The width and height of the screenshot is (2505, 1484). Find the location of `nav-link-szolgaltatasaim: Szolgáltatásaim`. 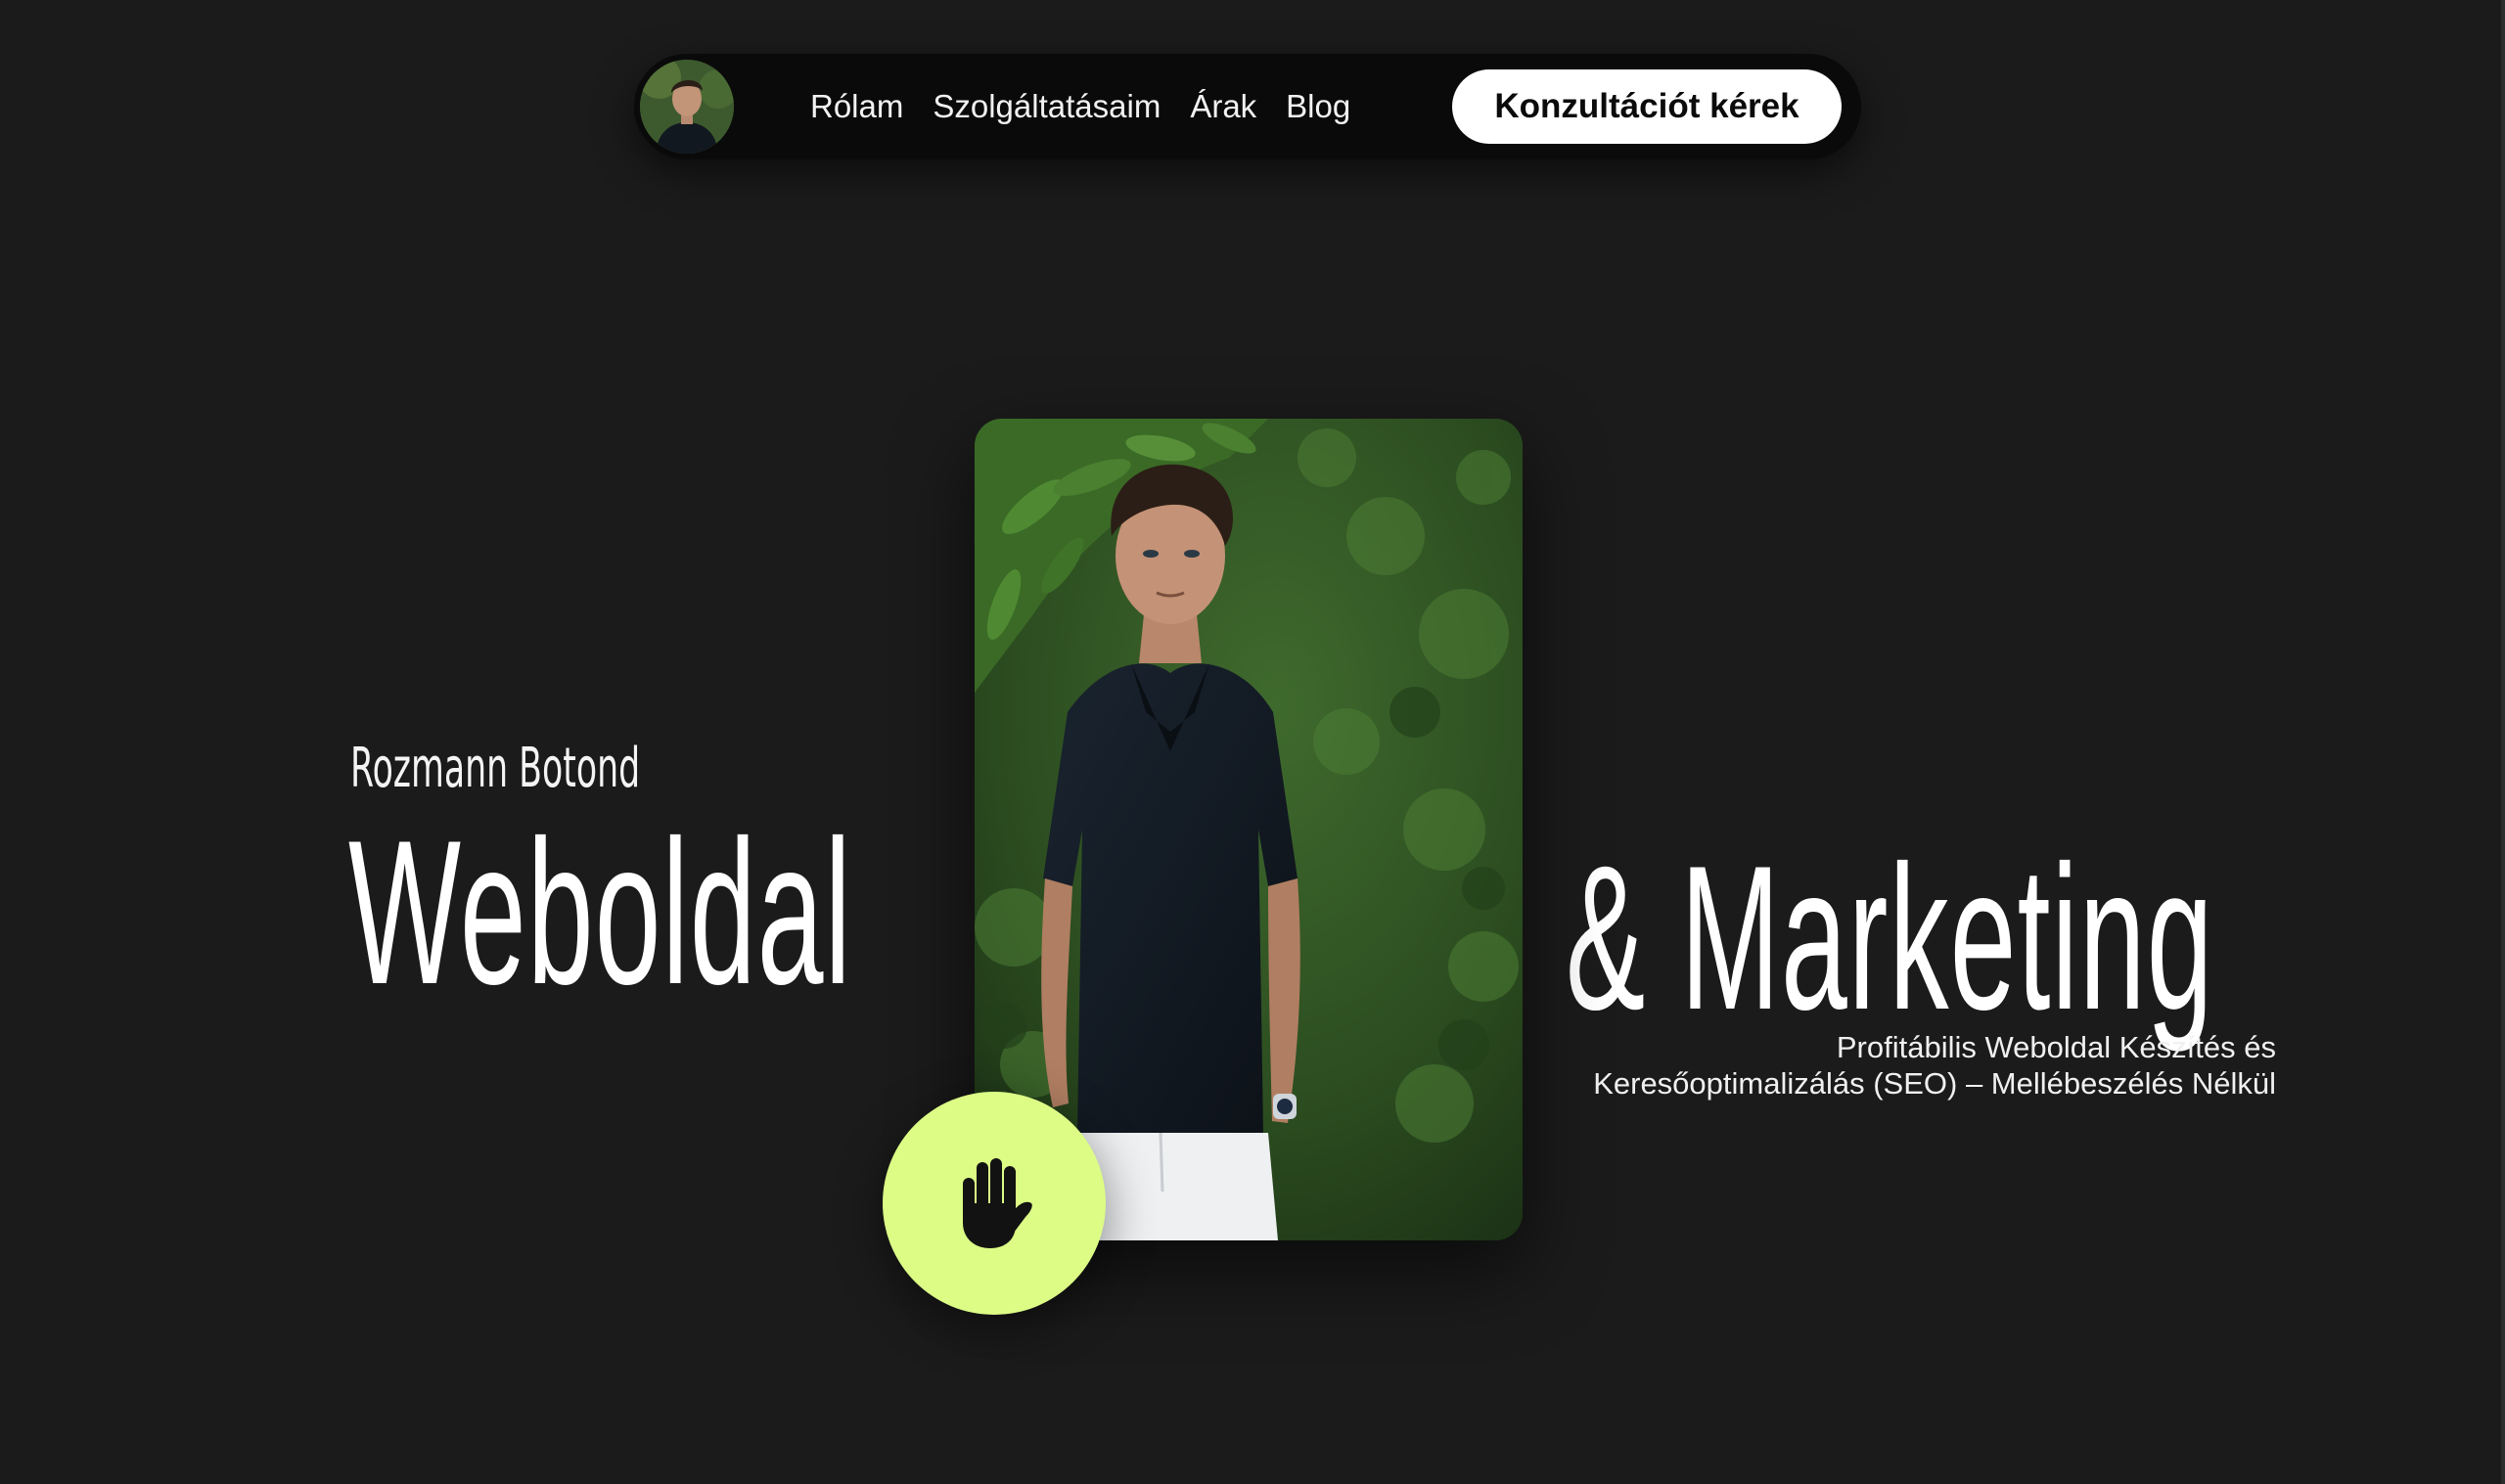

nav-link-szolgaltatasaim: Szolgáltatásaim is located at coordinates (1047, 106).